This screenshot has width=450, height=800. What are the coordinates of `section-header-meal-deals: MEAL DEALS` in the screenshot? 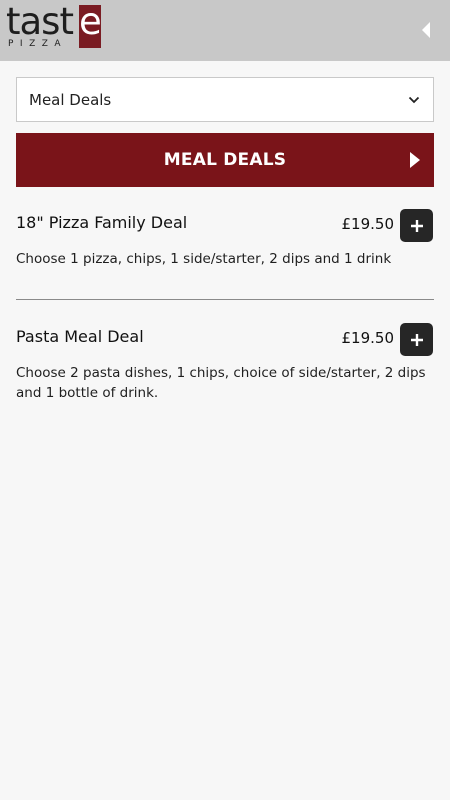 It's located at (225, 160).